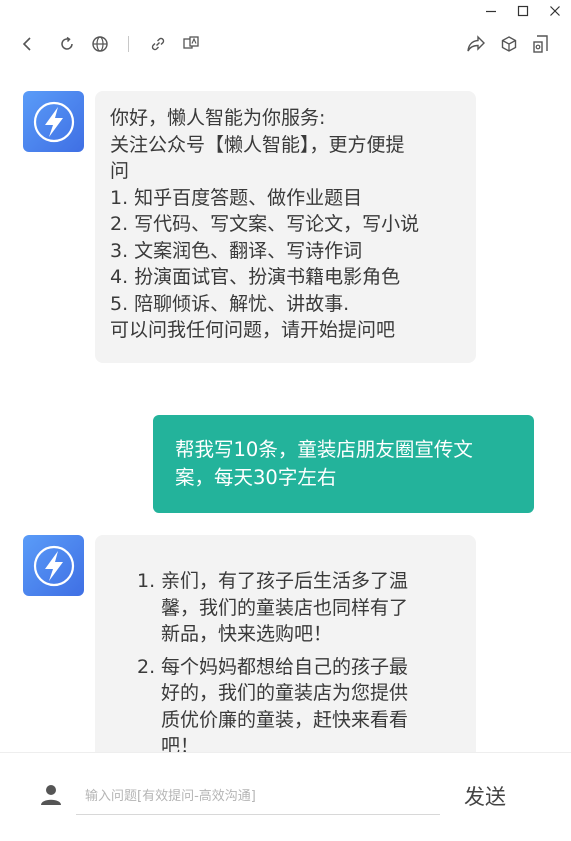 The image size is (571, 841). I want to click on window-controls, so click(523, 11).